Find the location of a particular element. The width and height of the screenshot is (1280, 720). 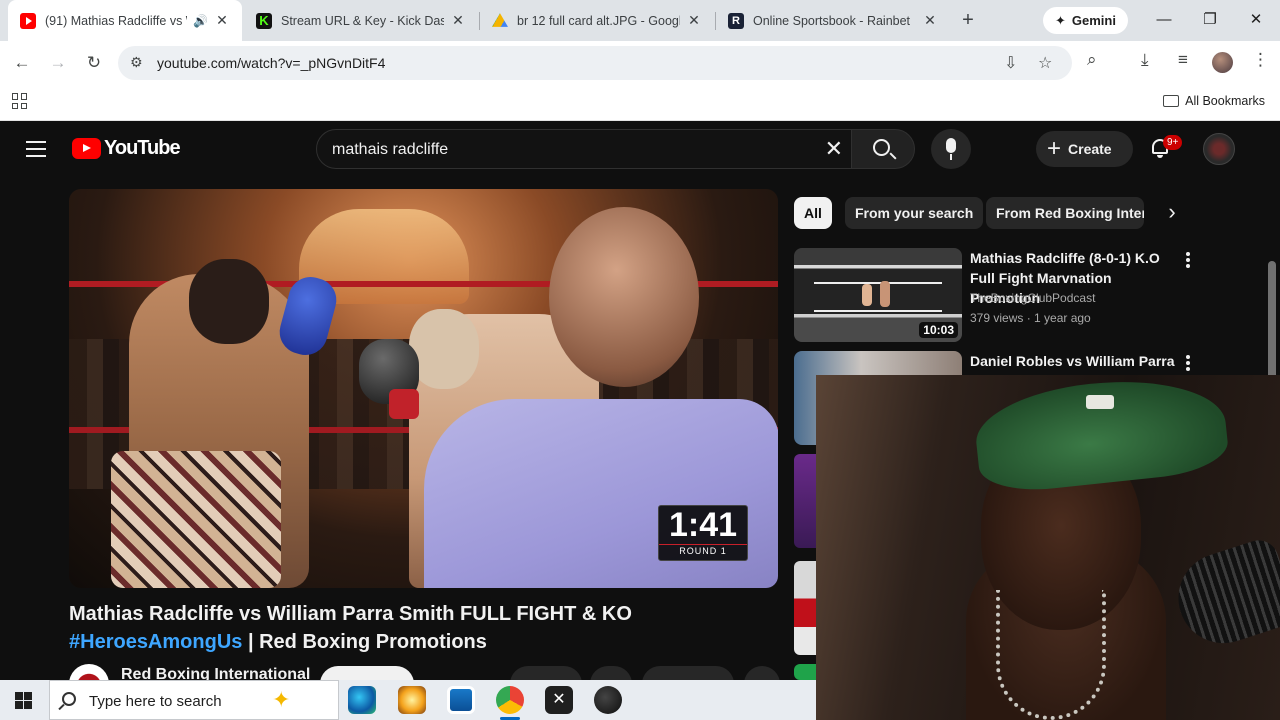

create-label: Create is located at coordinates (1090, 149).